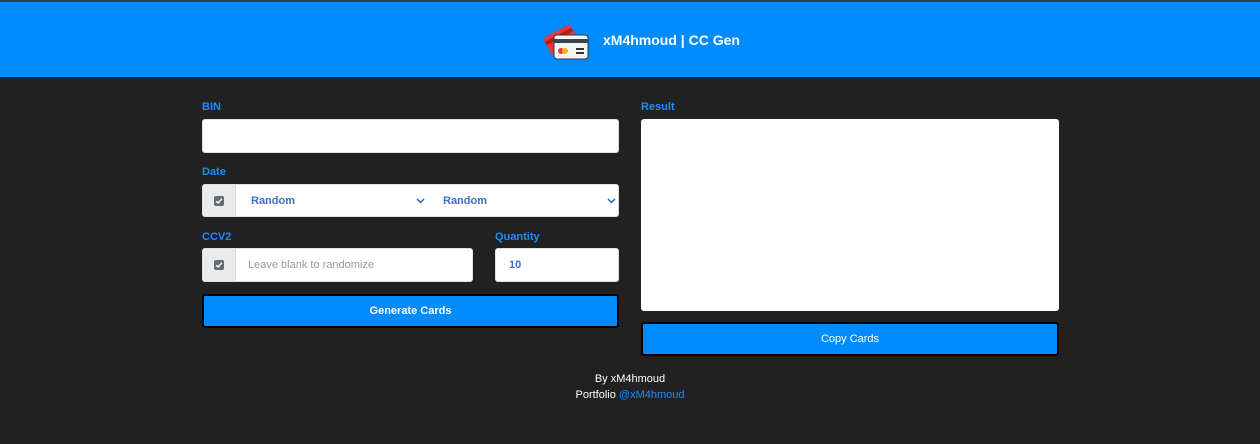 The height and width of the screenshot is (444, 1260). I want to click on credit-card-logo-icon, so click(566, 42).